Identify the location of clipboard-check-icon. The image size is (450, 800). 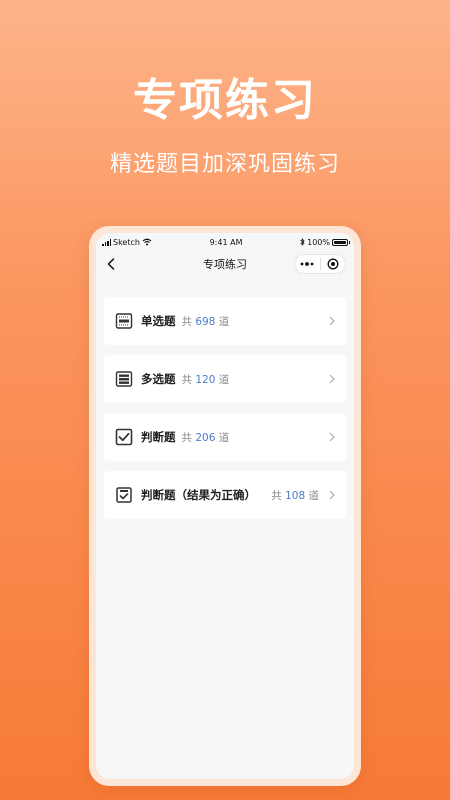
(124, 495).